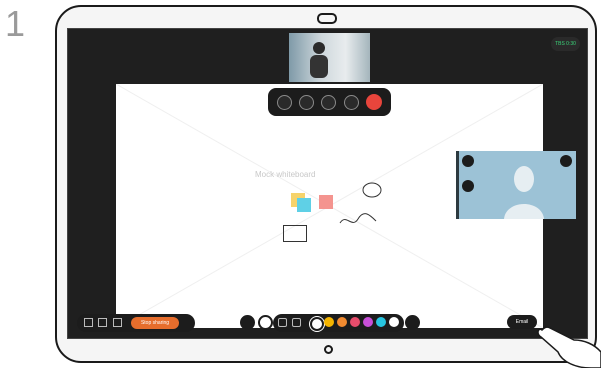 The width and height of the screenshot is (601, 368). I want to click on call-timer: TBS 0:30, so click(565, 44).